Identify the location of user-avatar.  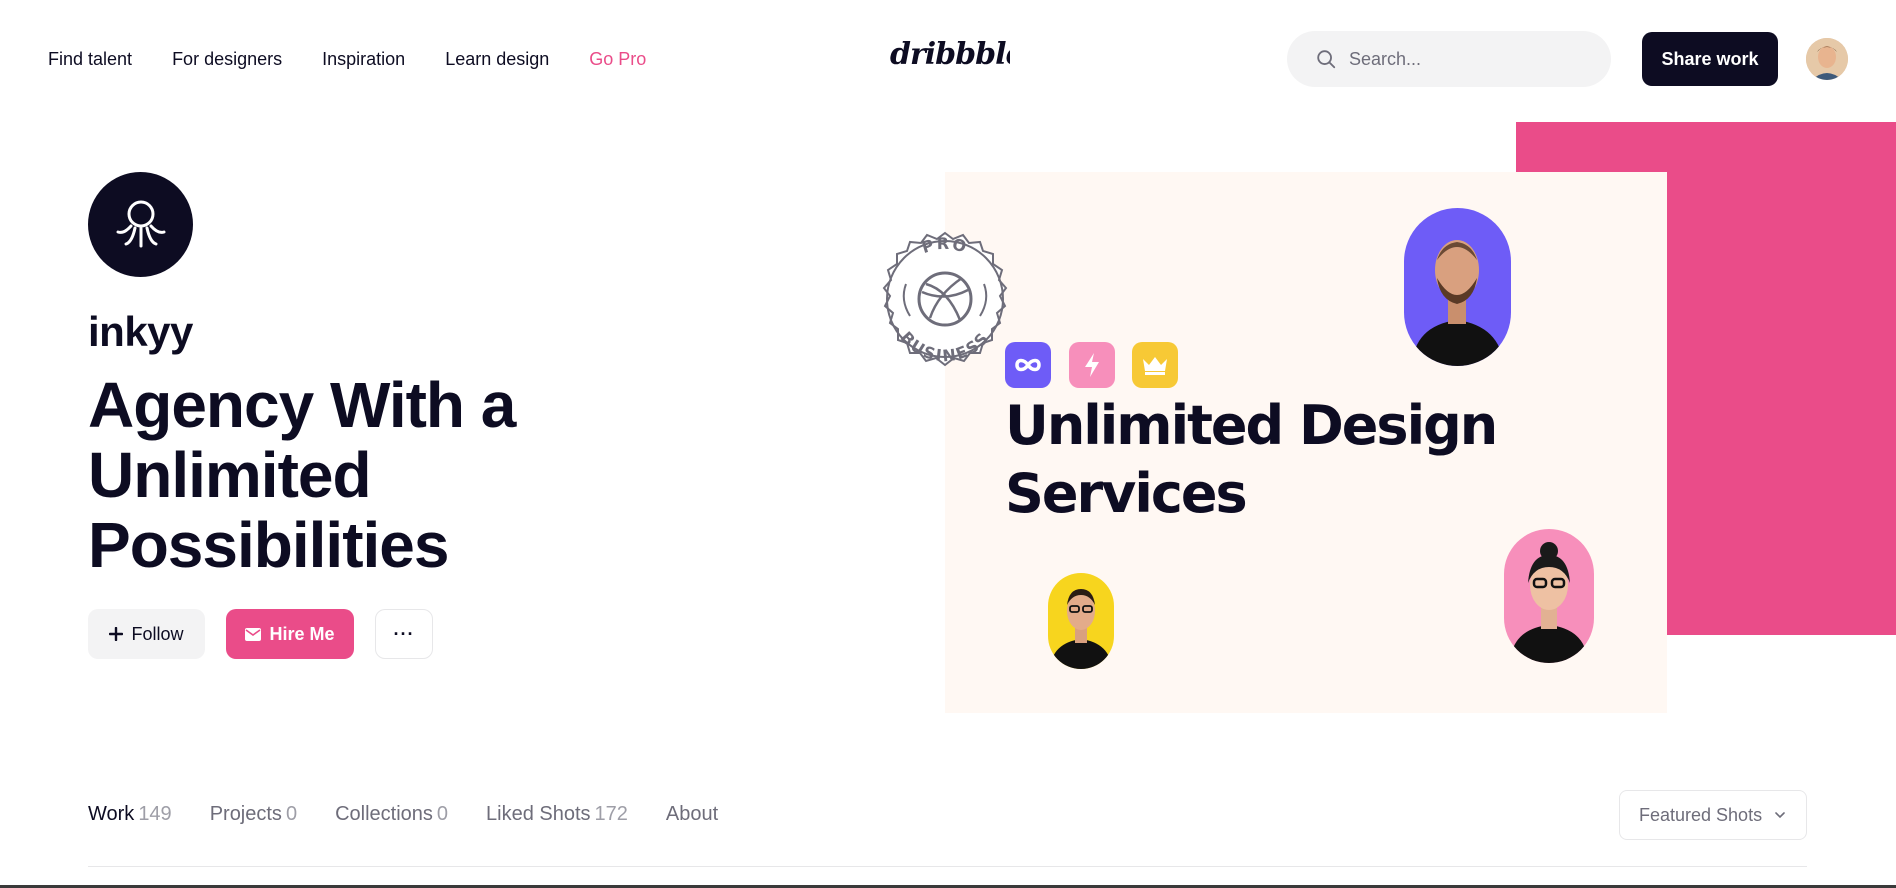
(1827, 59).